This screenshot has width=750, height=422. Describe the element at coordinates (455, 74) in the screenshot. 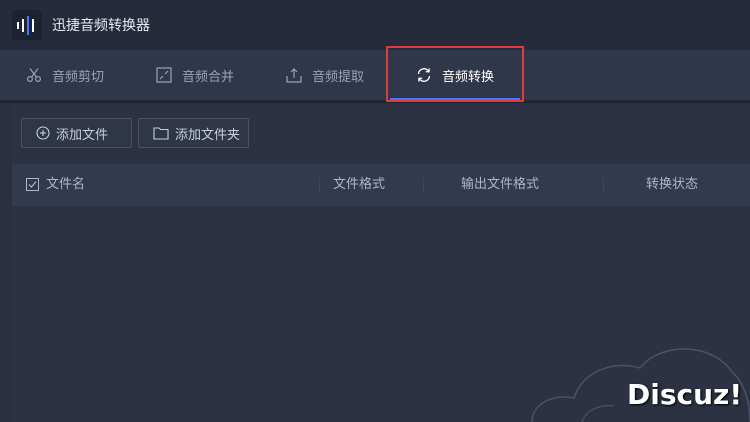

I see `highlight-box` at that location.